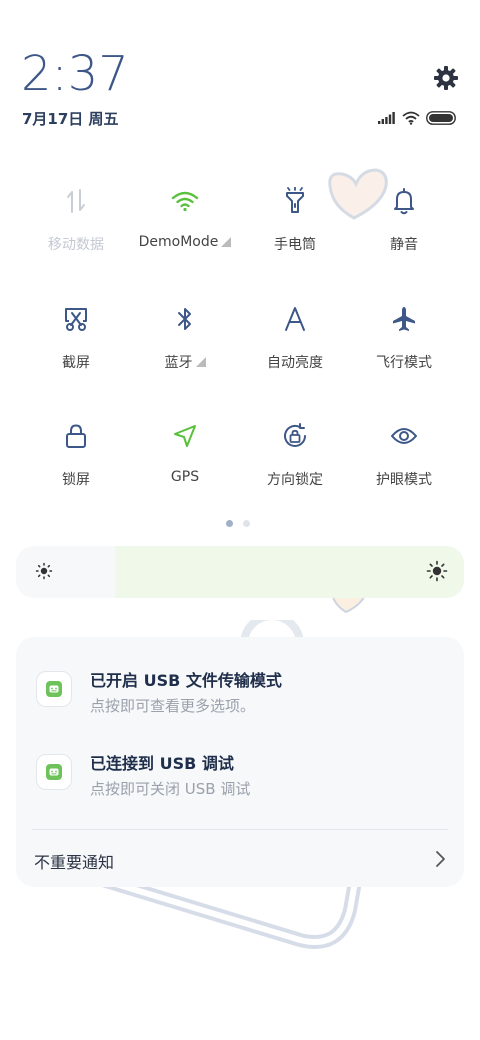 The image size is (480, 1040). I want to click on clock: 2:37, so click(75, 74).